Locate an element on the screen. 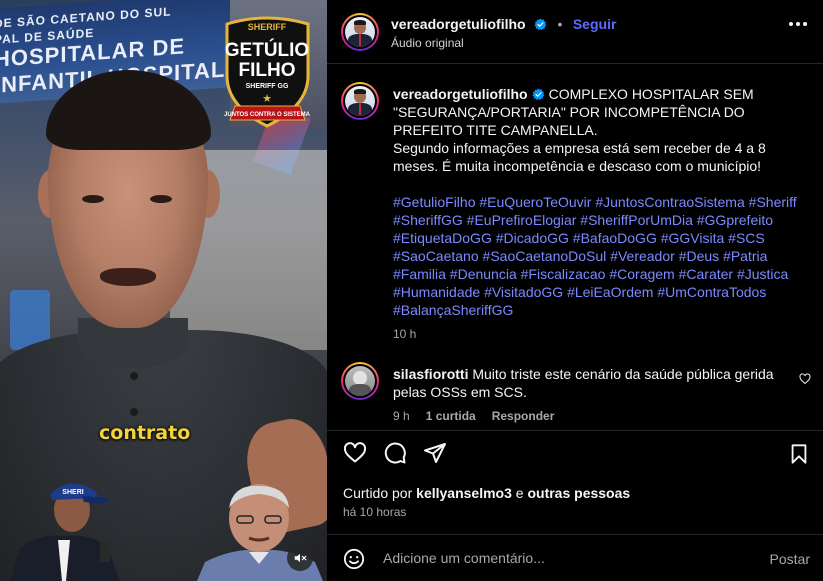  liked-by-user: kellyanselmo3 is located at coordinates (464, 493).